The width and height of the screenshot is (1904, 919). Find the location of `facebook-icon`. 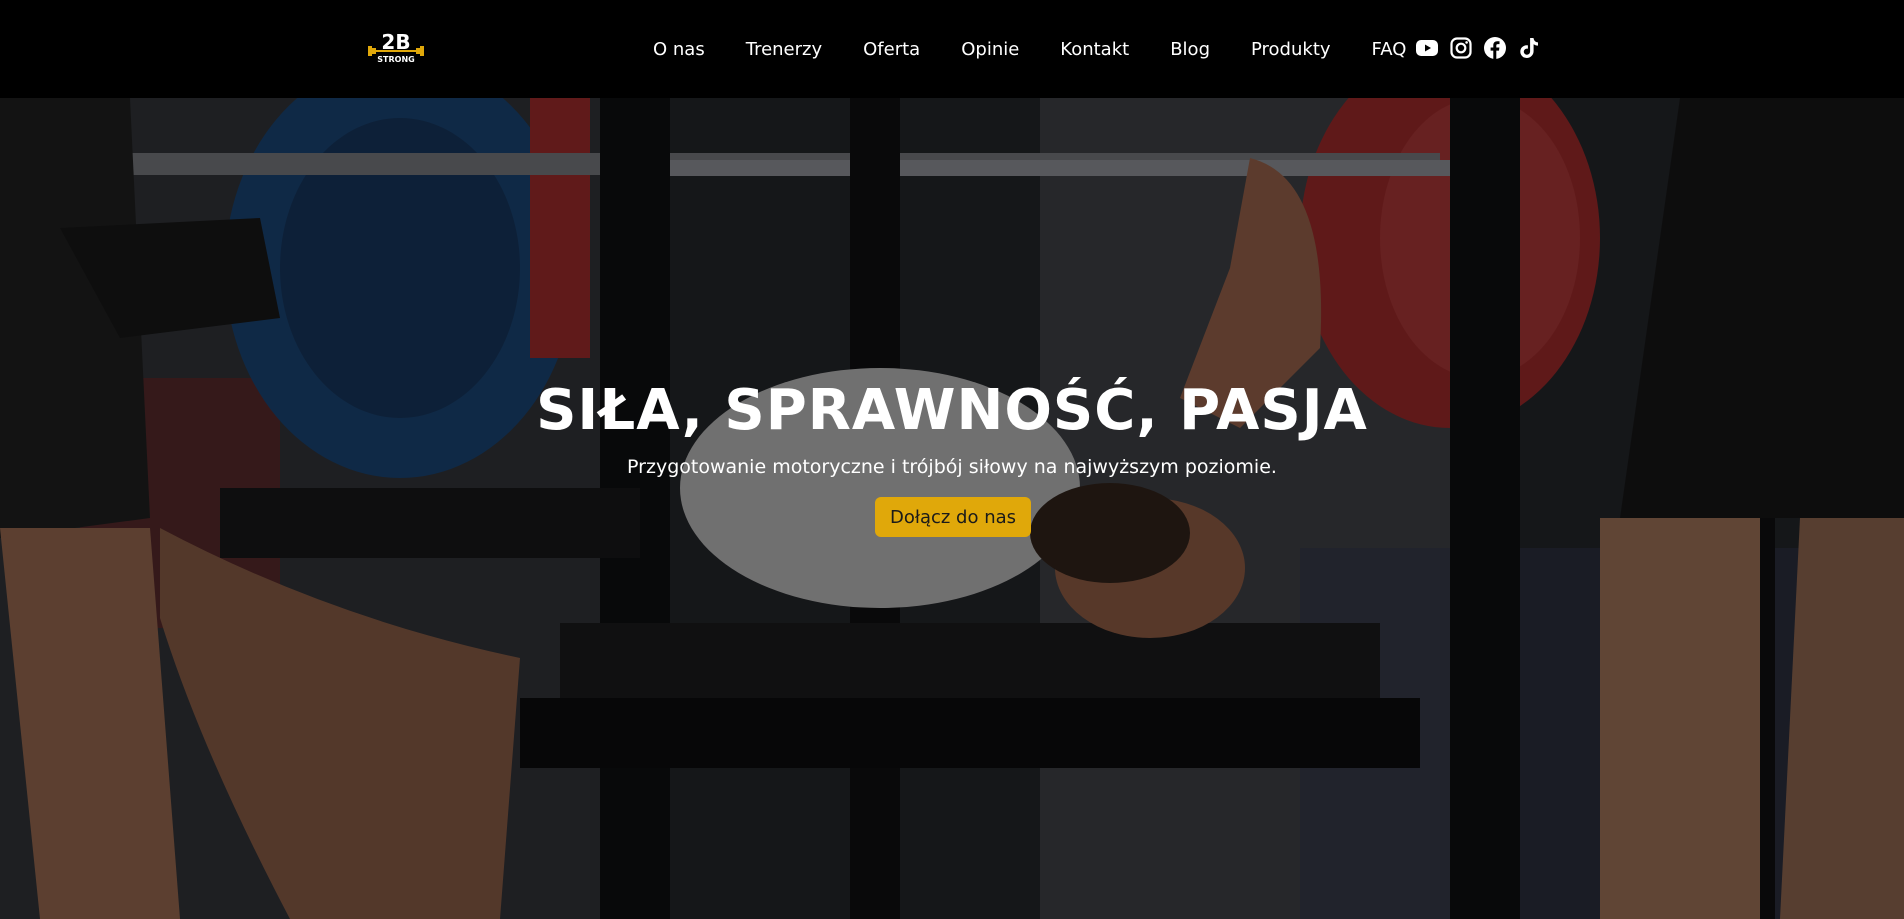

facebook-icon is located at coordinates (1495, 48).